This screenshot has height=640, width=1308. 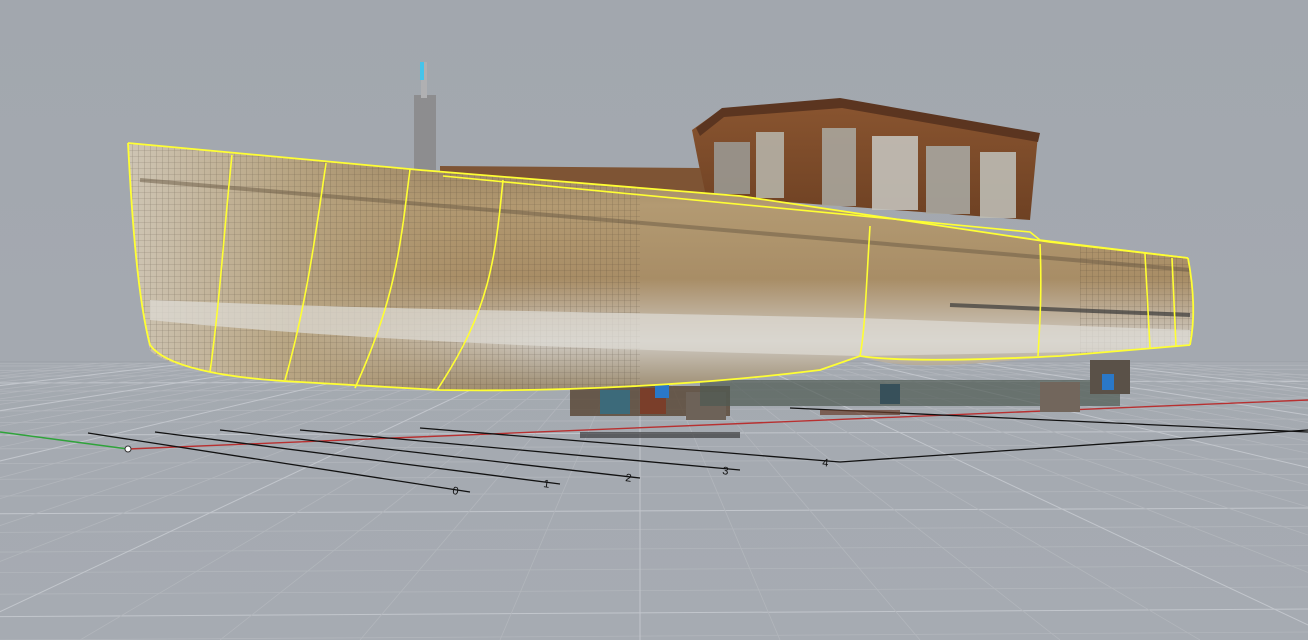 I want to click on section-label: 4, so click(x=825, y=463).